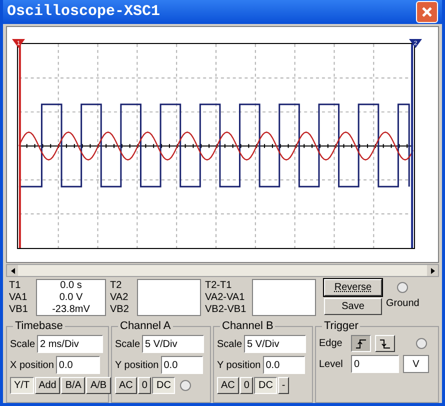  Describe the element at coordinates (15, 286) in the screenshot. I see `readout-label: T1` at that location.